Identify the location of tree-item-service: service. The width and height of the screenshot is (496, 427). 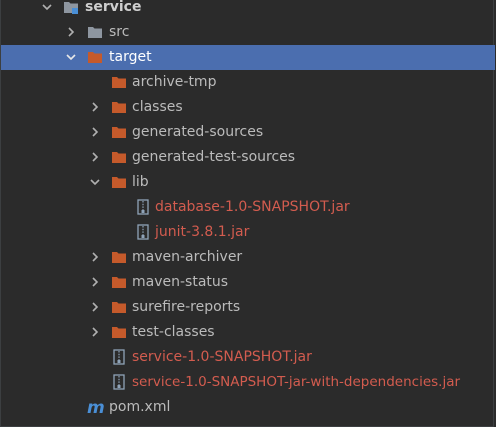
(248, 10).